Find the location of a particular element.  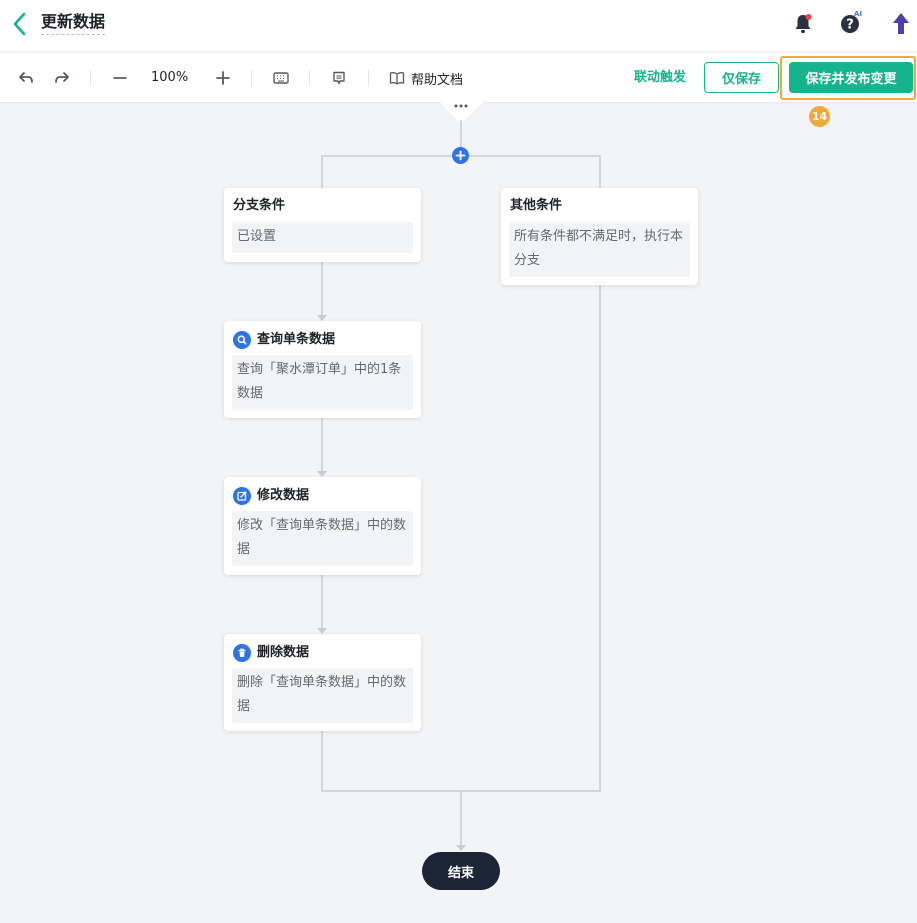

node-title: 修改数据 is located at coordinates (271, 496).